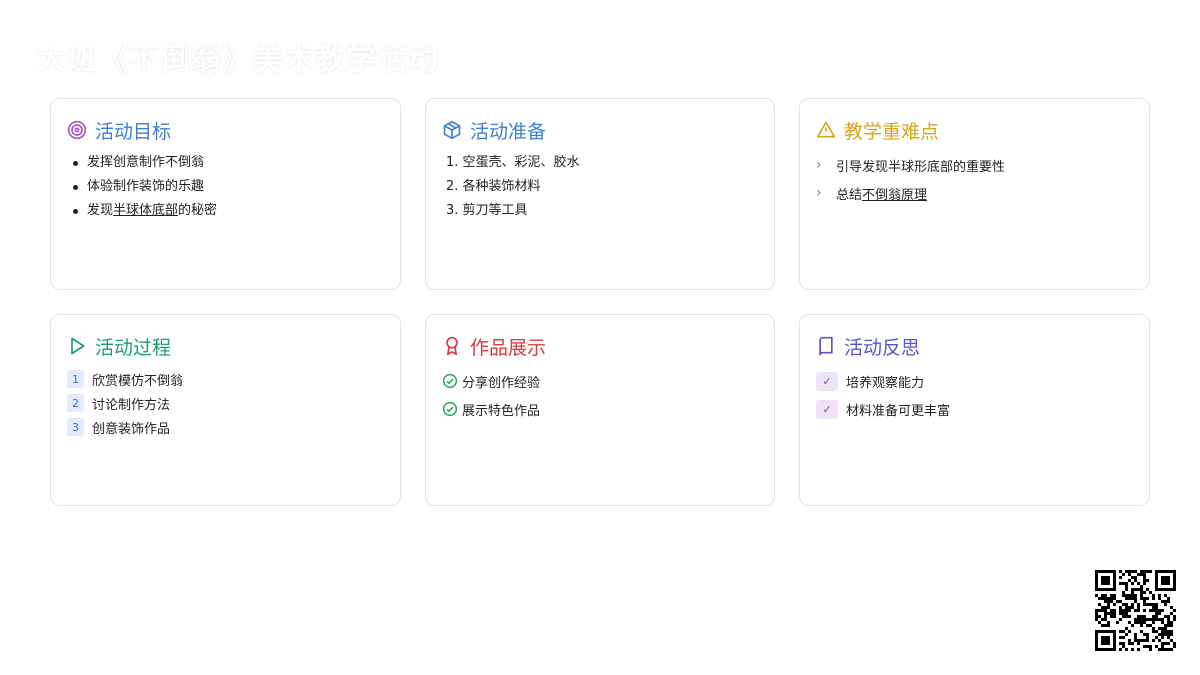  What do you see at coordinates (600, 346) in the screenshot?
I see `card-header: 作品展示` at bounding box center [600, 346].